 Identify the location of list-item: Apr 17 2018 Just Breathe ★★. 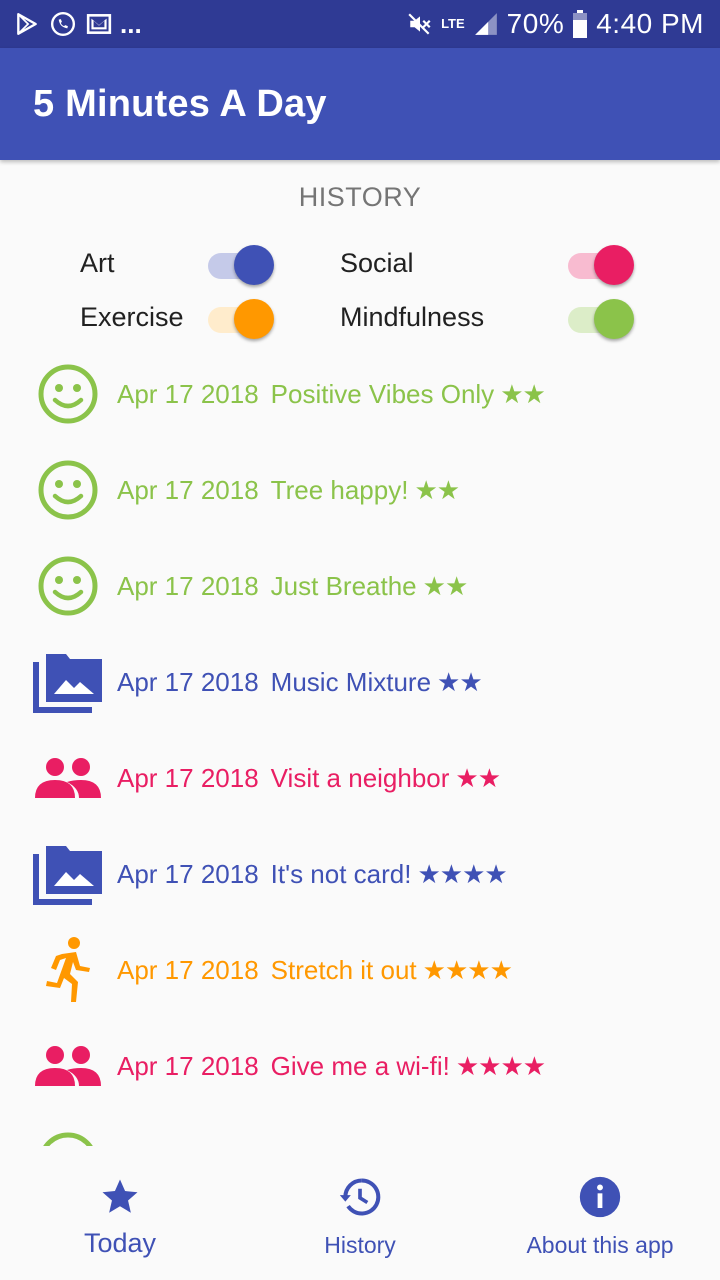
(360, 586).